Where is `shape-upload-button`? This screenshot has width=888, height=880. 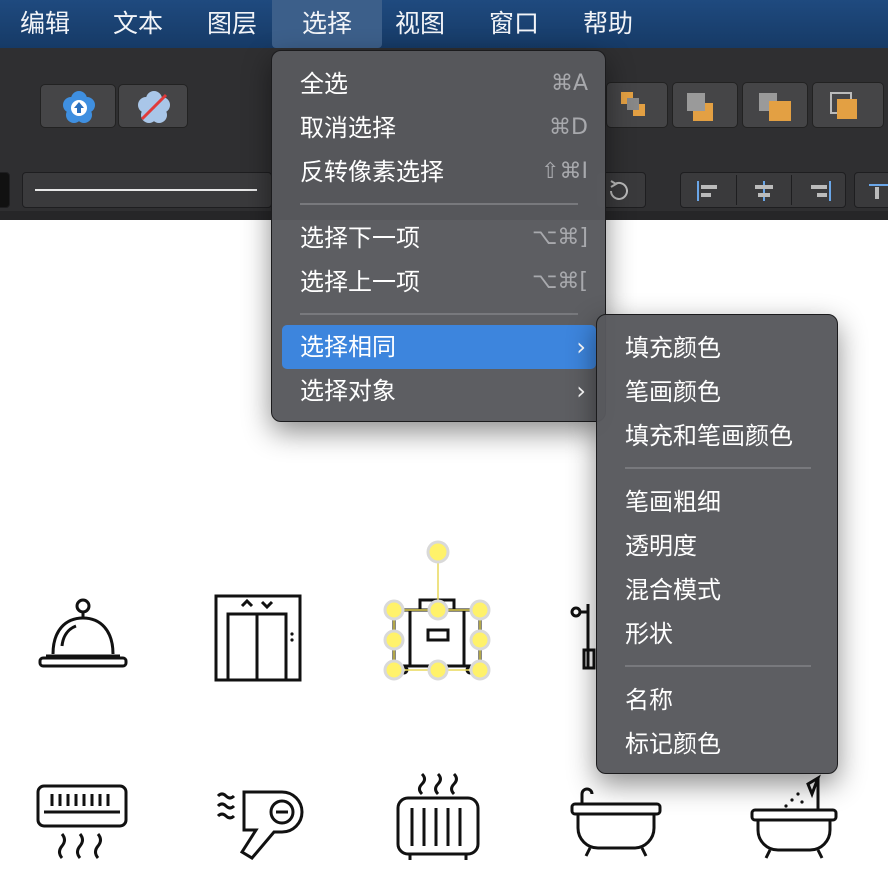
shape-upload-button is located at coordinates (78, 106).